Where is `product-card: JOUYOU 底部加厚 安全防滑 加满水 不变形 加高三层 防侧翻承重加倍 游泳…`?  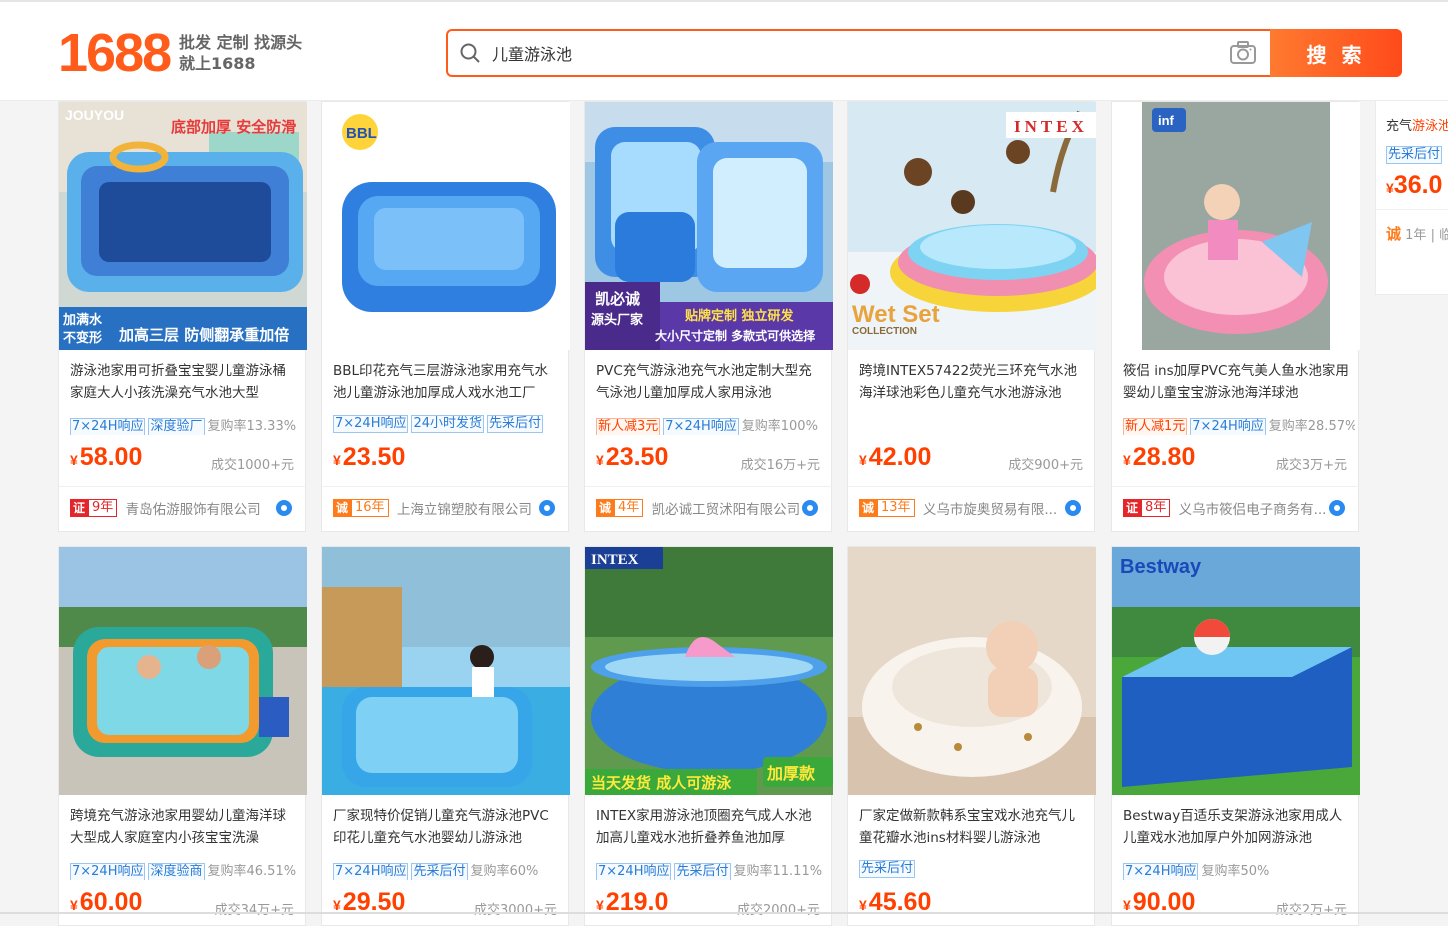 product-card: JOUYOU 底部加厚 安全防滑 加满水 不变形 加高三层 防侧翻承重加倍 游泳… is located at coordinates (182, 316).